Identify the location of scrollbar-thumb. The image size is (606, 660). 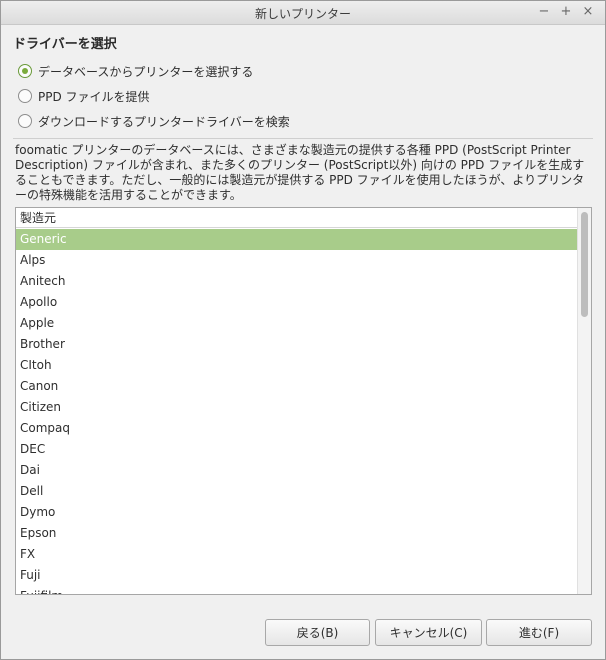
(584, 264).